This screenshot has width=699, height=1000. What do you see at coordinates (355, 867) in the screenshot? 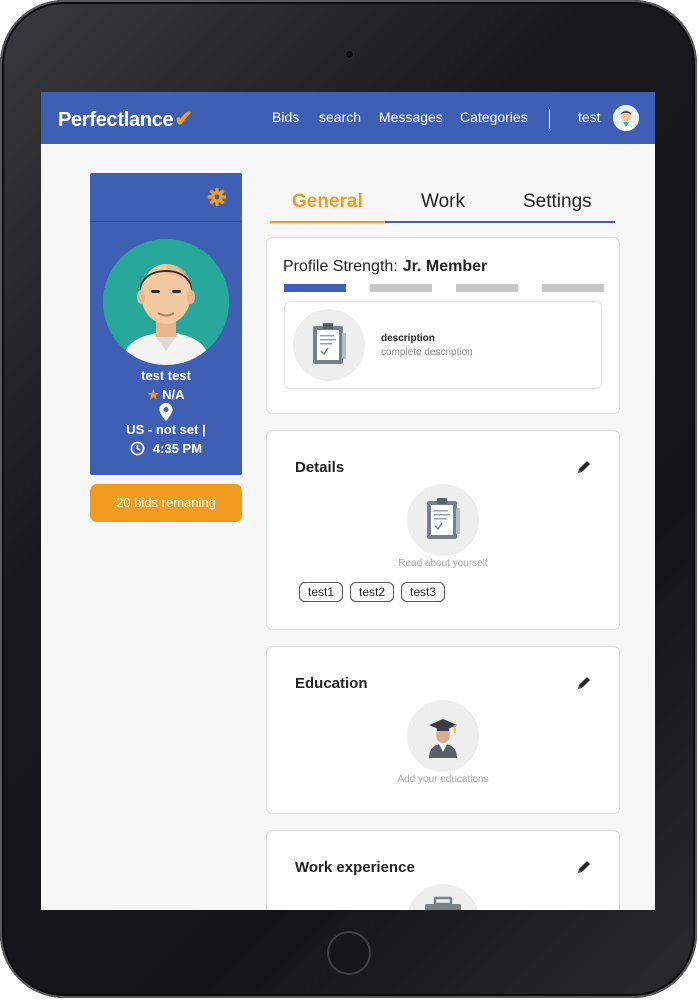
I see `work-title: Work experience` at bounding box center [355, 867].